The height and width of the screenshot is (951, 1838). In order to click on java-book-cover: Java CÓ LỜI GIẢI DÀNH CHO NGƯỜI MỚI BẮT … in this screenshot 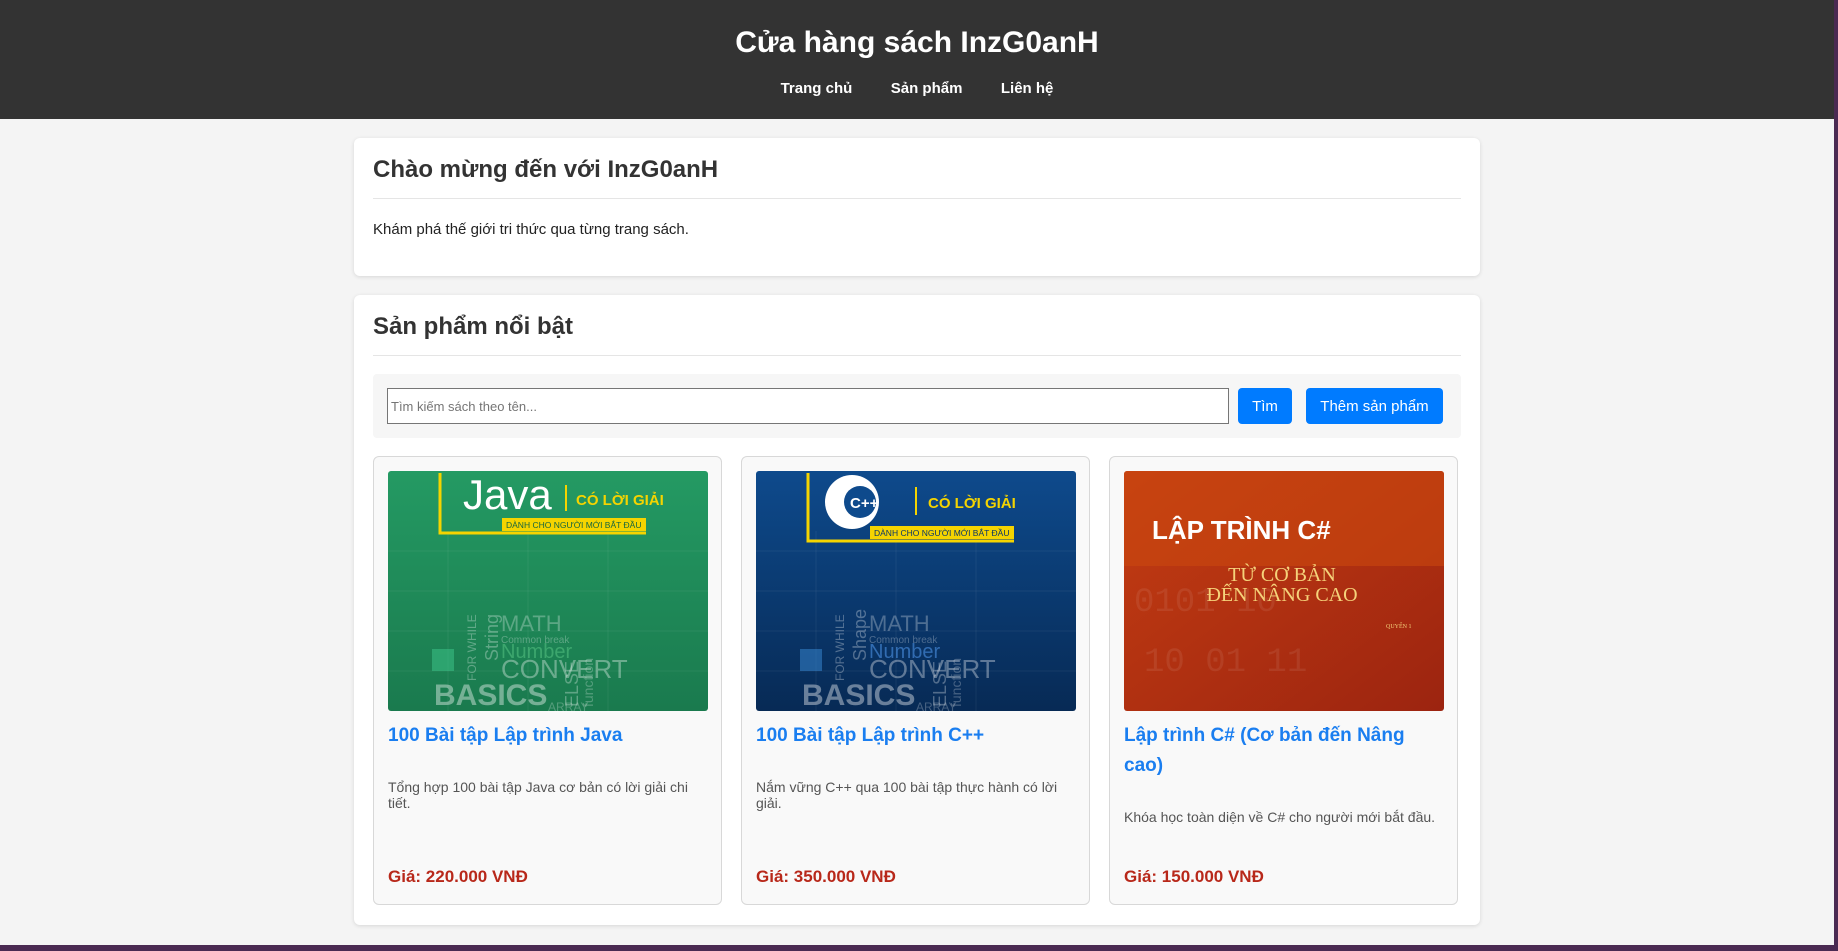, I will do `click(548, 591)`.